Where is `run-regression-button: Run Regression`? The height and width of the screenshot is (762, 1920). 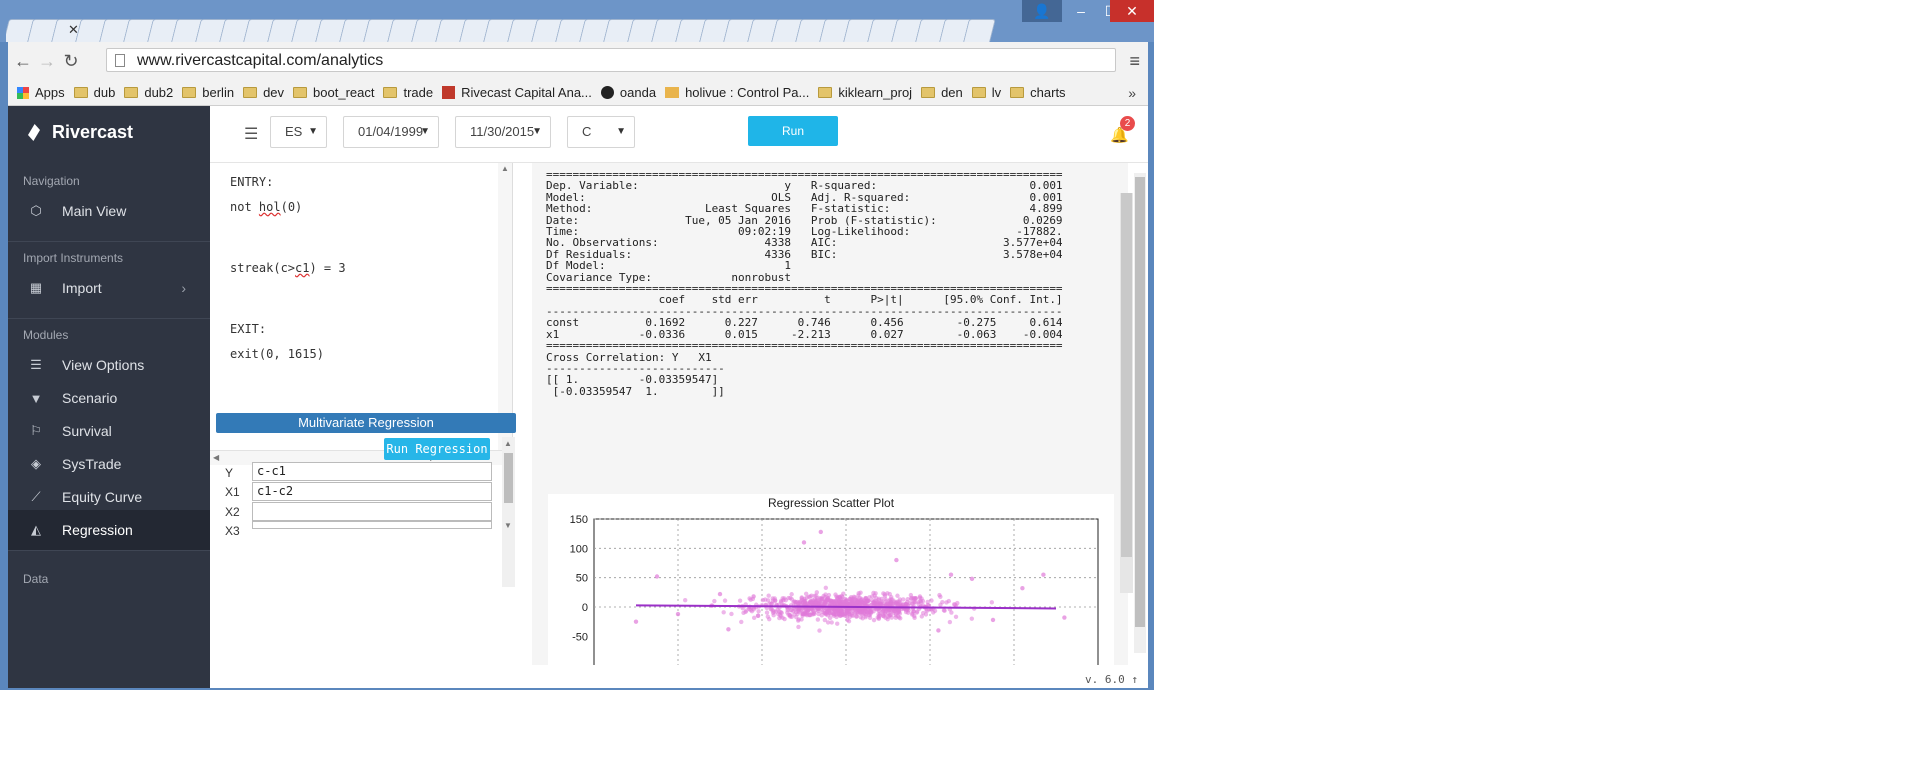
run-regression-button: Run Regression is located at coordinates (437, 449).